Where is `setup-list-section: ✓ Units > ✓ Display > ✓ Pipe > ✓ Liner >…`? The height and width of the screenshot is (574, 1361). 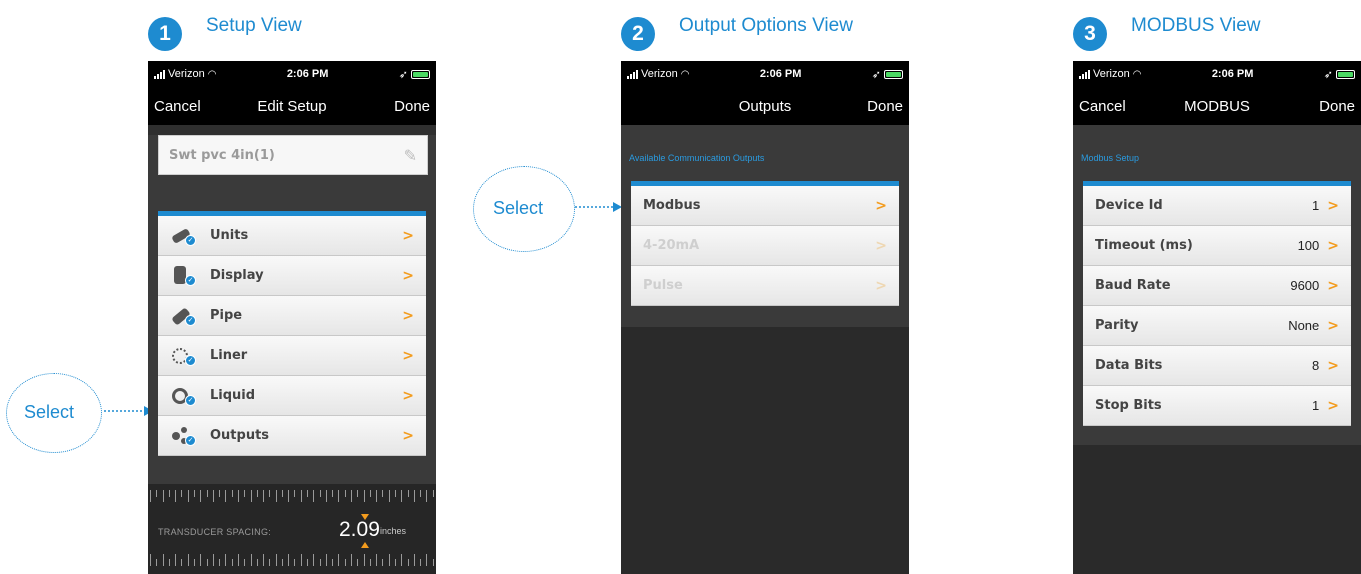
setup-list-section: ✓ Units > ✓ Display > ✓ Pipe > ✓ Liner >… is located at coordinates (292, 363).